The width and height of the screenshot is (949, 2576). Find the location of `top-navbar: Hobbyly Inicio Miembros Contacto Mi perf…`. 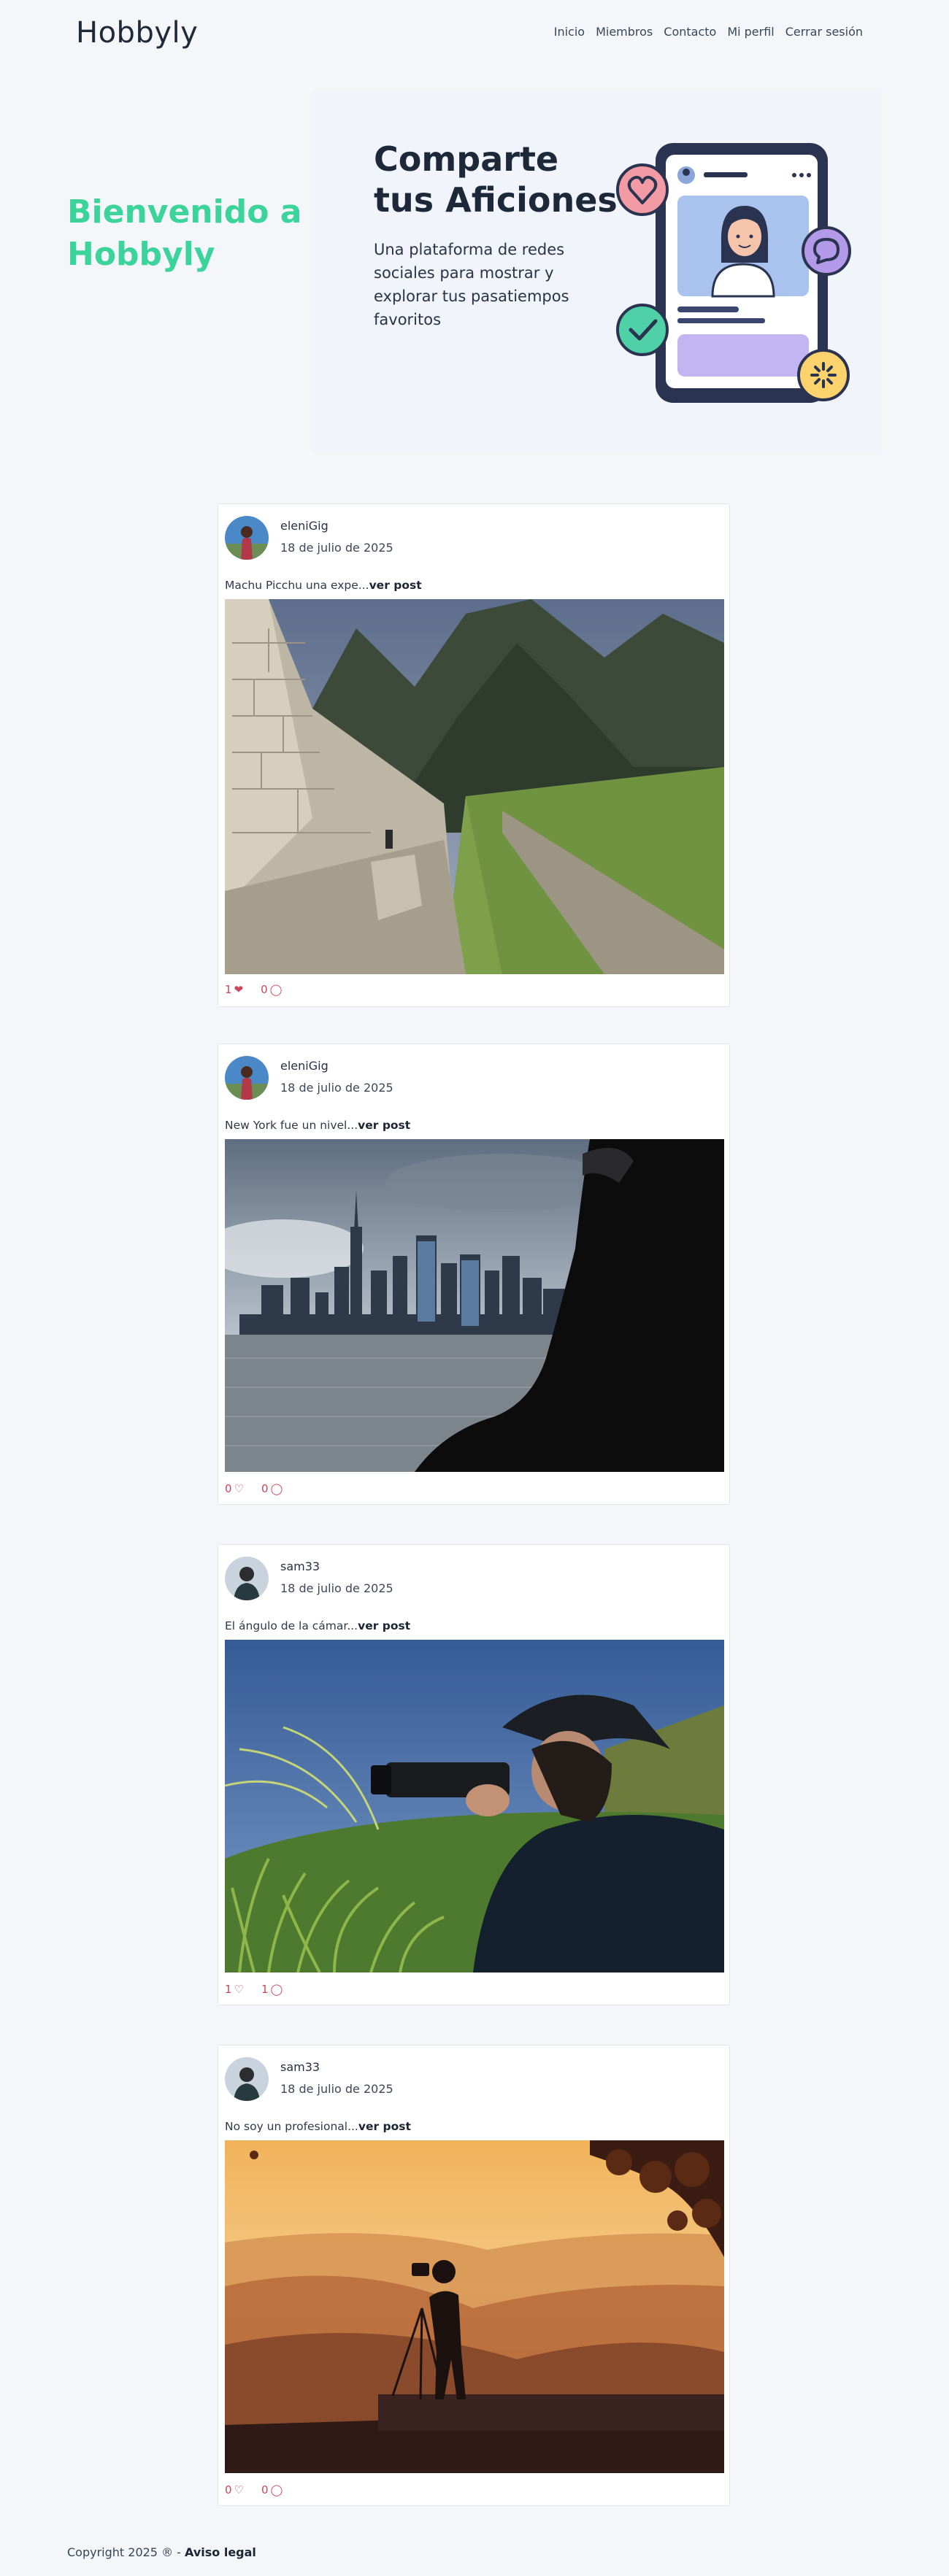

top-navbar: Hobbyly Inicio Miembros Contacto Mi perf… is located at coordinates (474, 35).